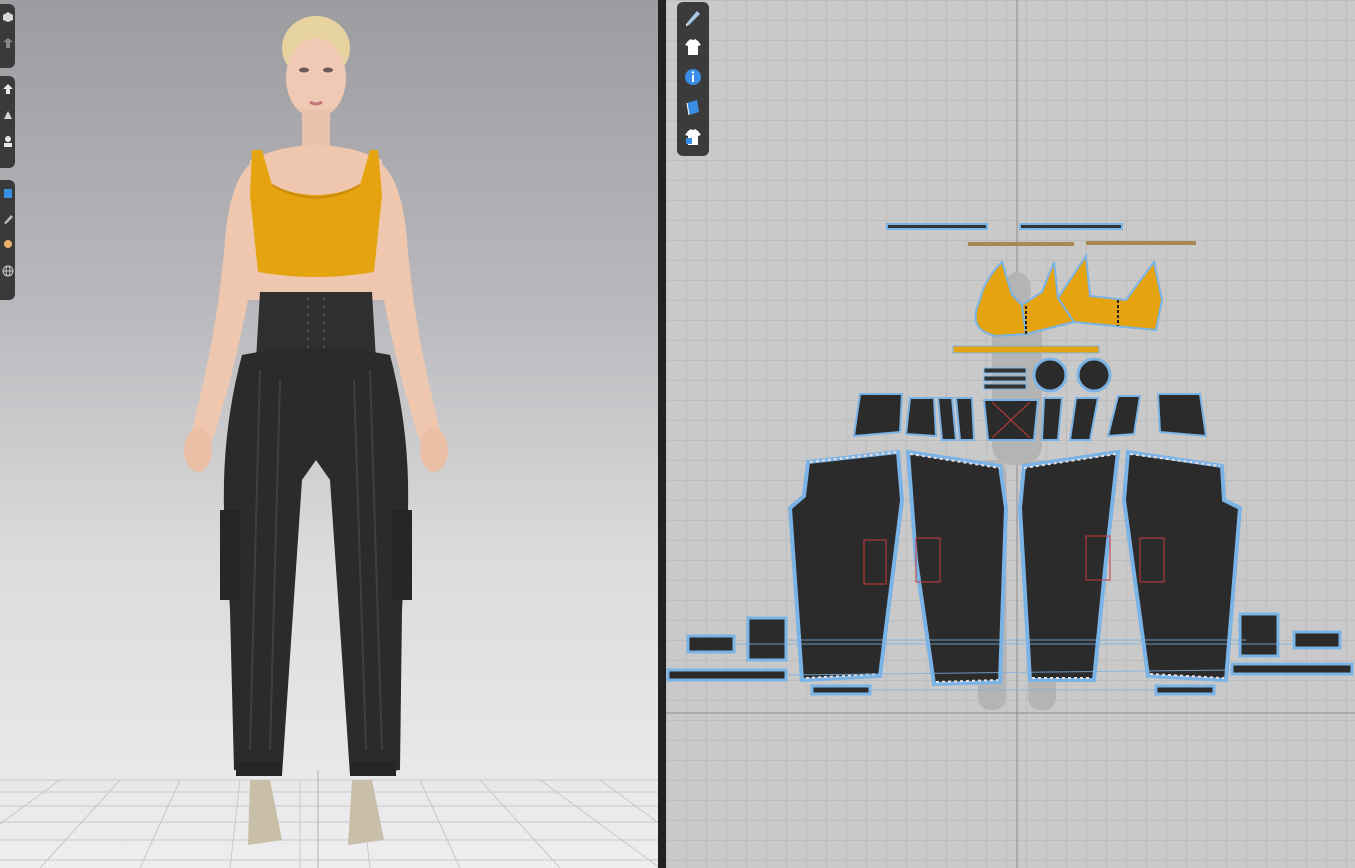 Image resolution: width=1355 pixels, height=868 pixels. What do you see at coordinates (7, 115) in the screenshot?
I see `fitting-icon` at bounding box center [7, 115].